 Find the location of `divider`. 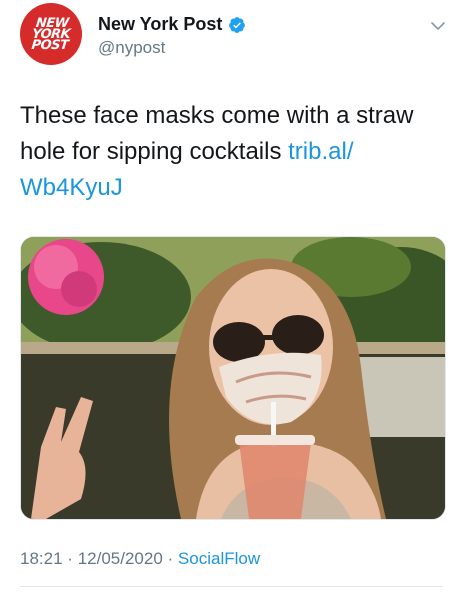

divider is located at coordinates (231, 586).